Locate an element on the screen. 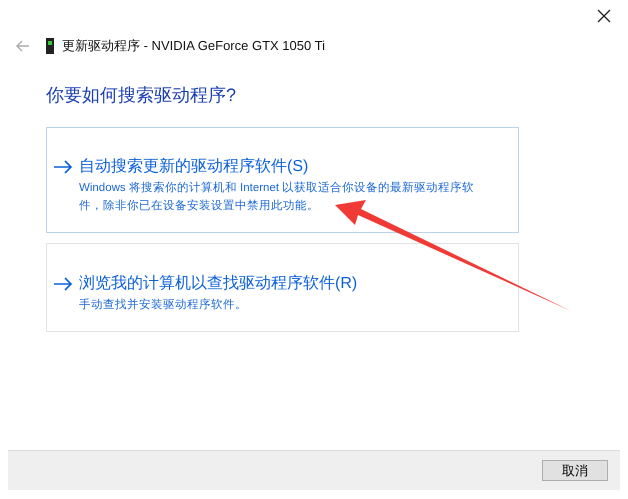 This screenshot has width=628, height=499. option-card: 浏览我的计算机以查找驱动程序软件(R) 手动查找并安装驱动程序软件。 is located at coordinates (282, 287).